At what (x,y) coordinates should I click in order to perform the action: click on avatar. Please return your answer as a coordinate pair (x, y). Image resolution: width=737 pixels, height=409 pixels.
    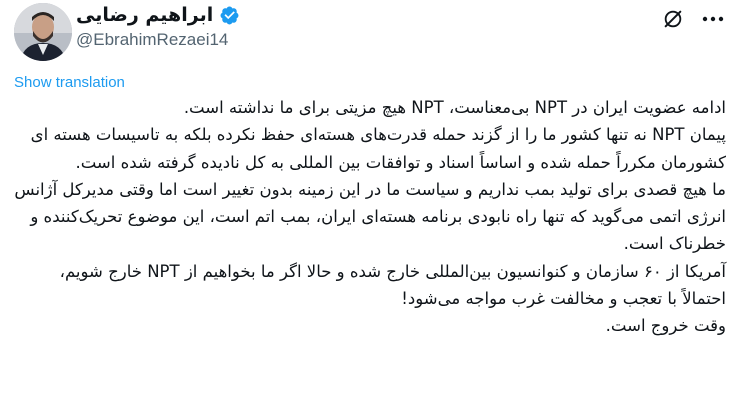
    Looking at the image, I should click on (43, 32).